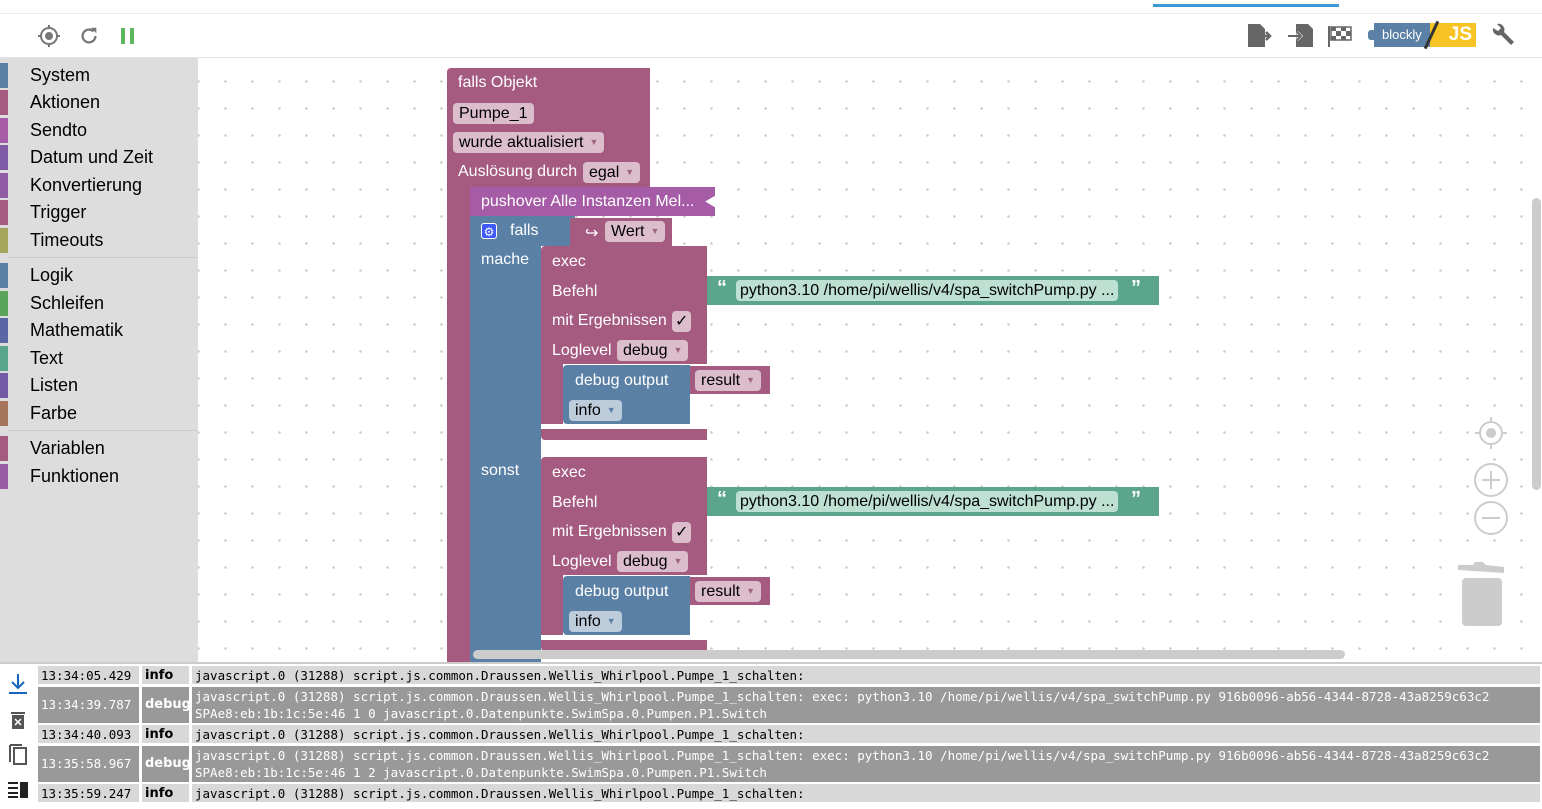 Image resolution: width=1542 pixels, height=809 pixels. I want to click on value-dropdown: Wert ▼, so click(635, 231).